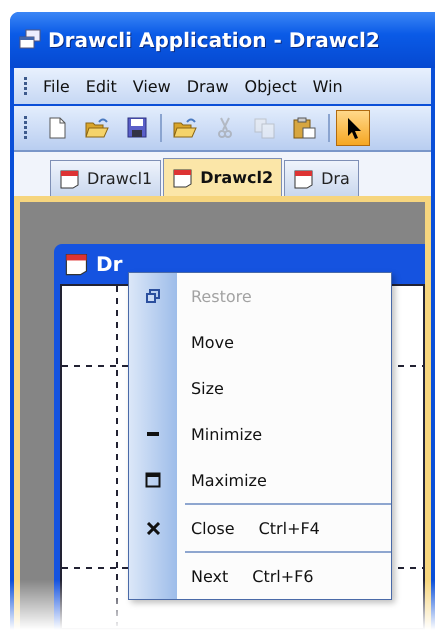  Describe the element at coordinates (109, 264) in the screenshot. I see `child-window-title: Dr` at that location.